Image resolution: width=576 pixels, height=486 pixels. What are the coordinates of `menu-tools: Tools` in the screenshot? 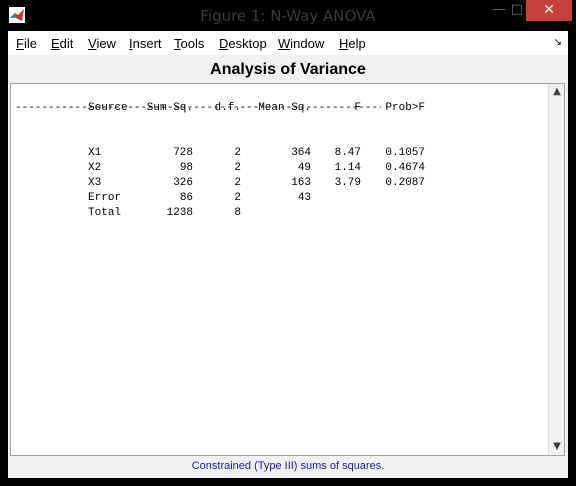 It's located at (189, 43).